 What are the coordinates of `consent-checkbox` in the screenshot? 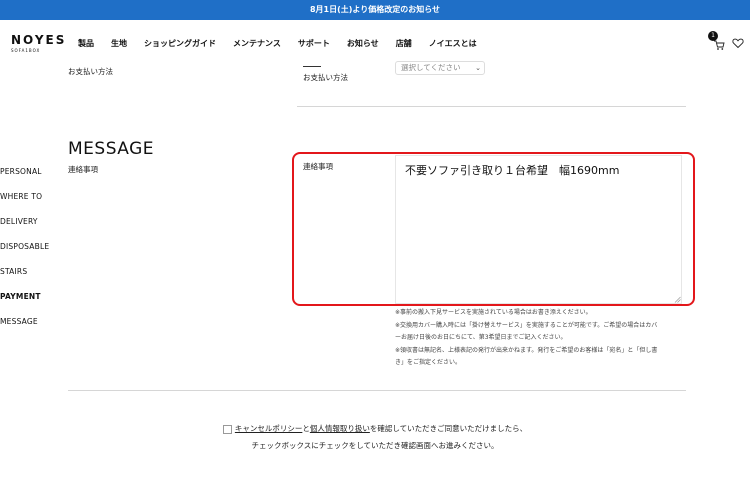 It's located at (227, 429).